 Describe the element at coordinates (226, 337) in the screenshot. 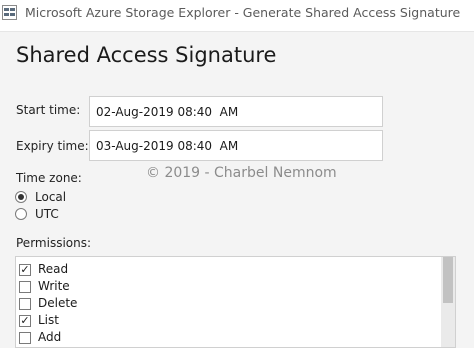

I see `permission-add: Add` at that location.